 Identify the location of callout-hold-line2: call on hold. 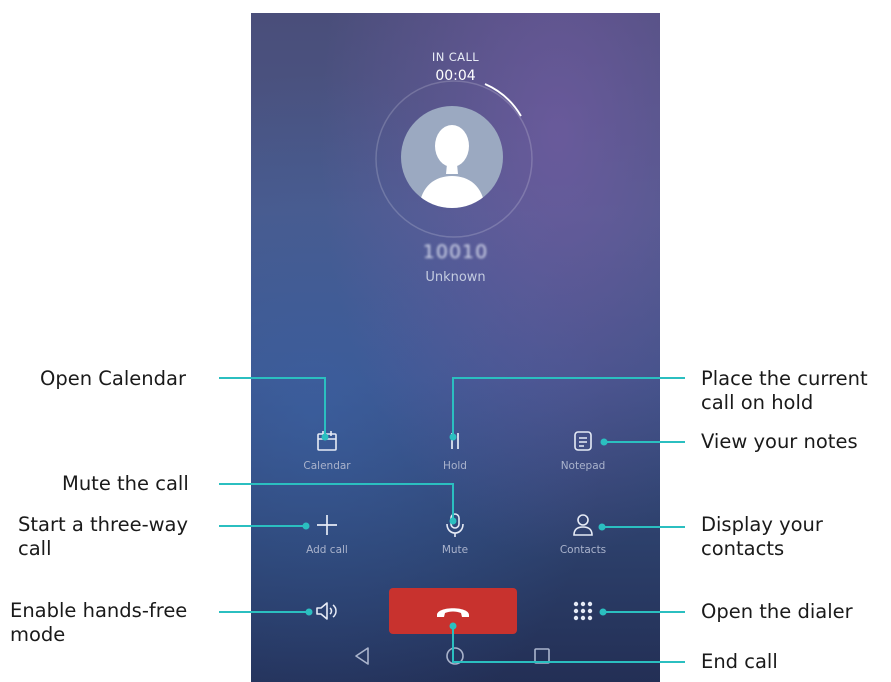
(757, 403).